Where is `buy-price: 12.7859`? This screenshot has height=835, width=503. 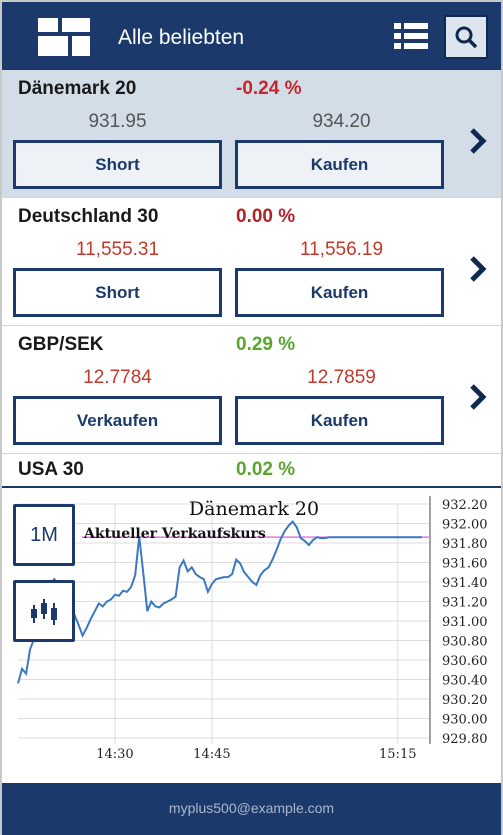
buy-price: 12.7859 is located at coordinates (341, 377).